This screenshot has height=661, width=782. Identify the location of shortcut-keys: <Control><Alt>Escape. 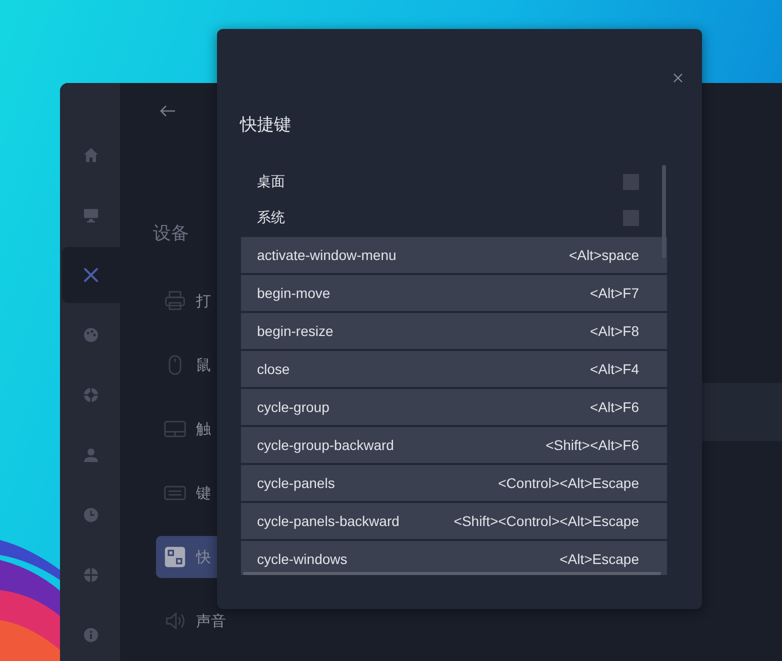
(568, 483).